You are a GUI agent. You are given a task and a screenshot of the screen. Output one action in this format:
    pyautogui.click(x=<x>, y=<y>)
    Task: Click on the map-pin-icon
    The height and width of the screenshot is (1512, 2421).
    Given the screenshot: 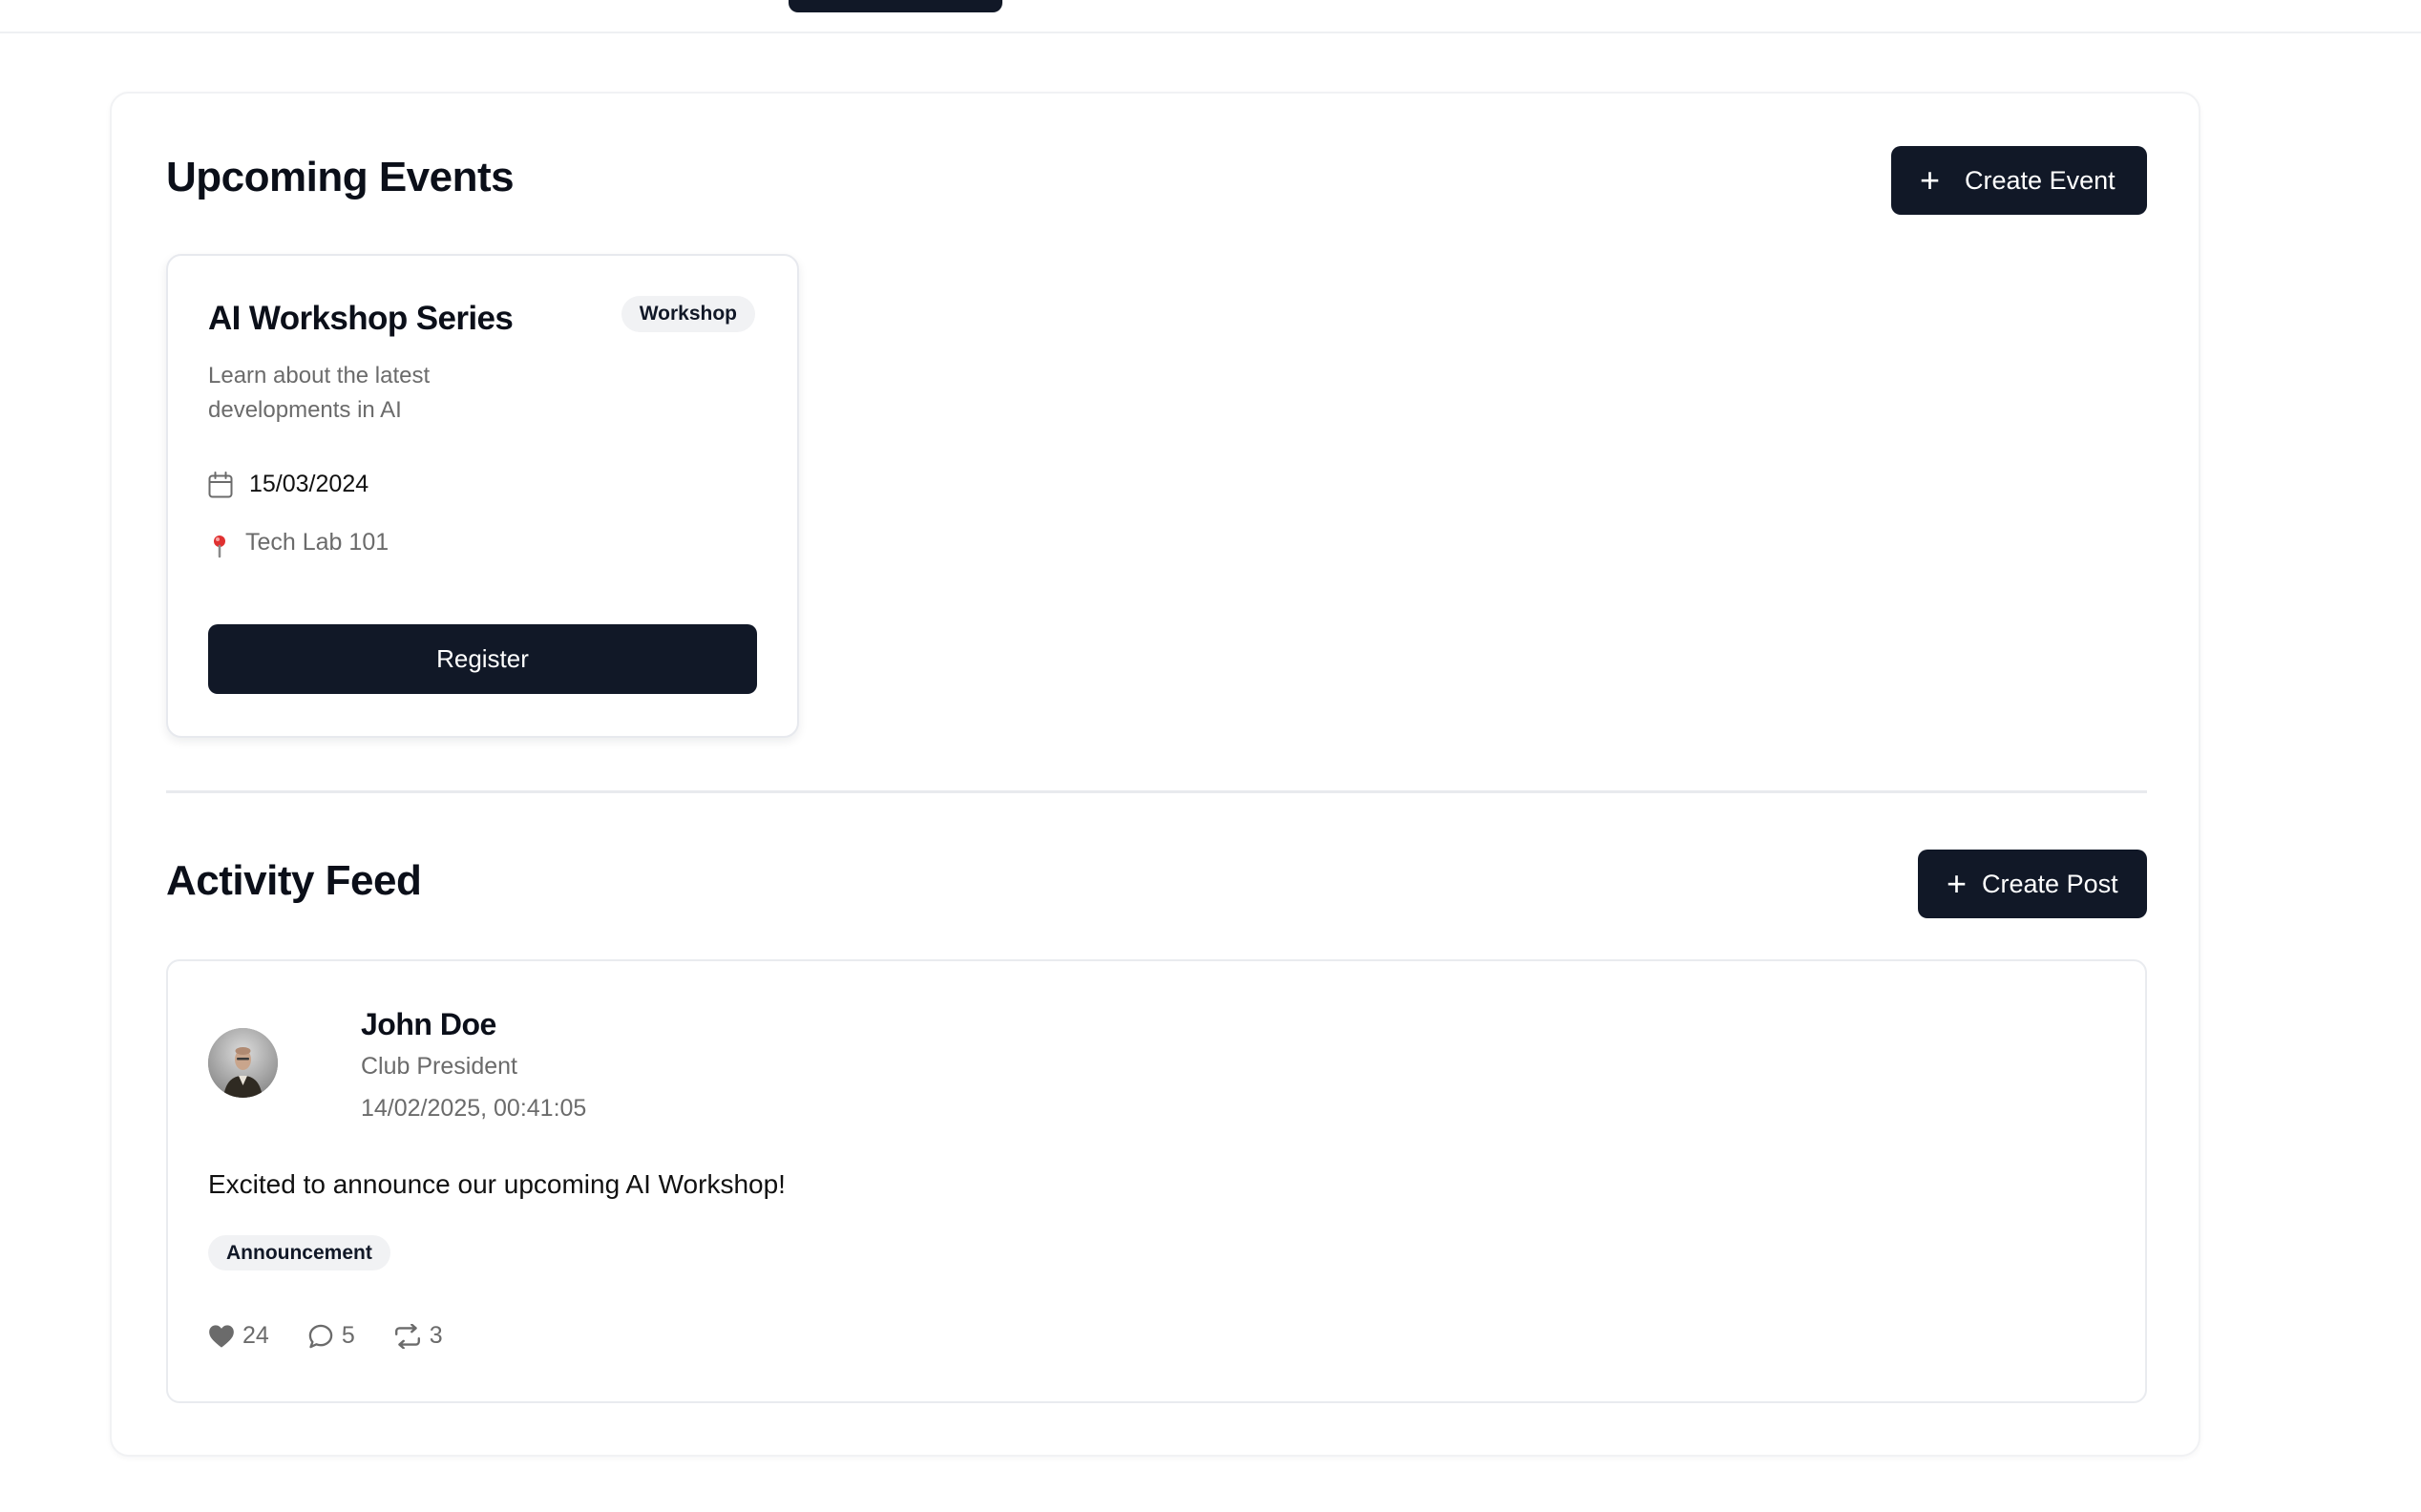 What is the action you would take?
    pyautogui.click(x=220, y=546)
    